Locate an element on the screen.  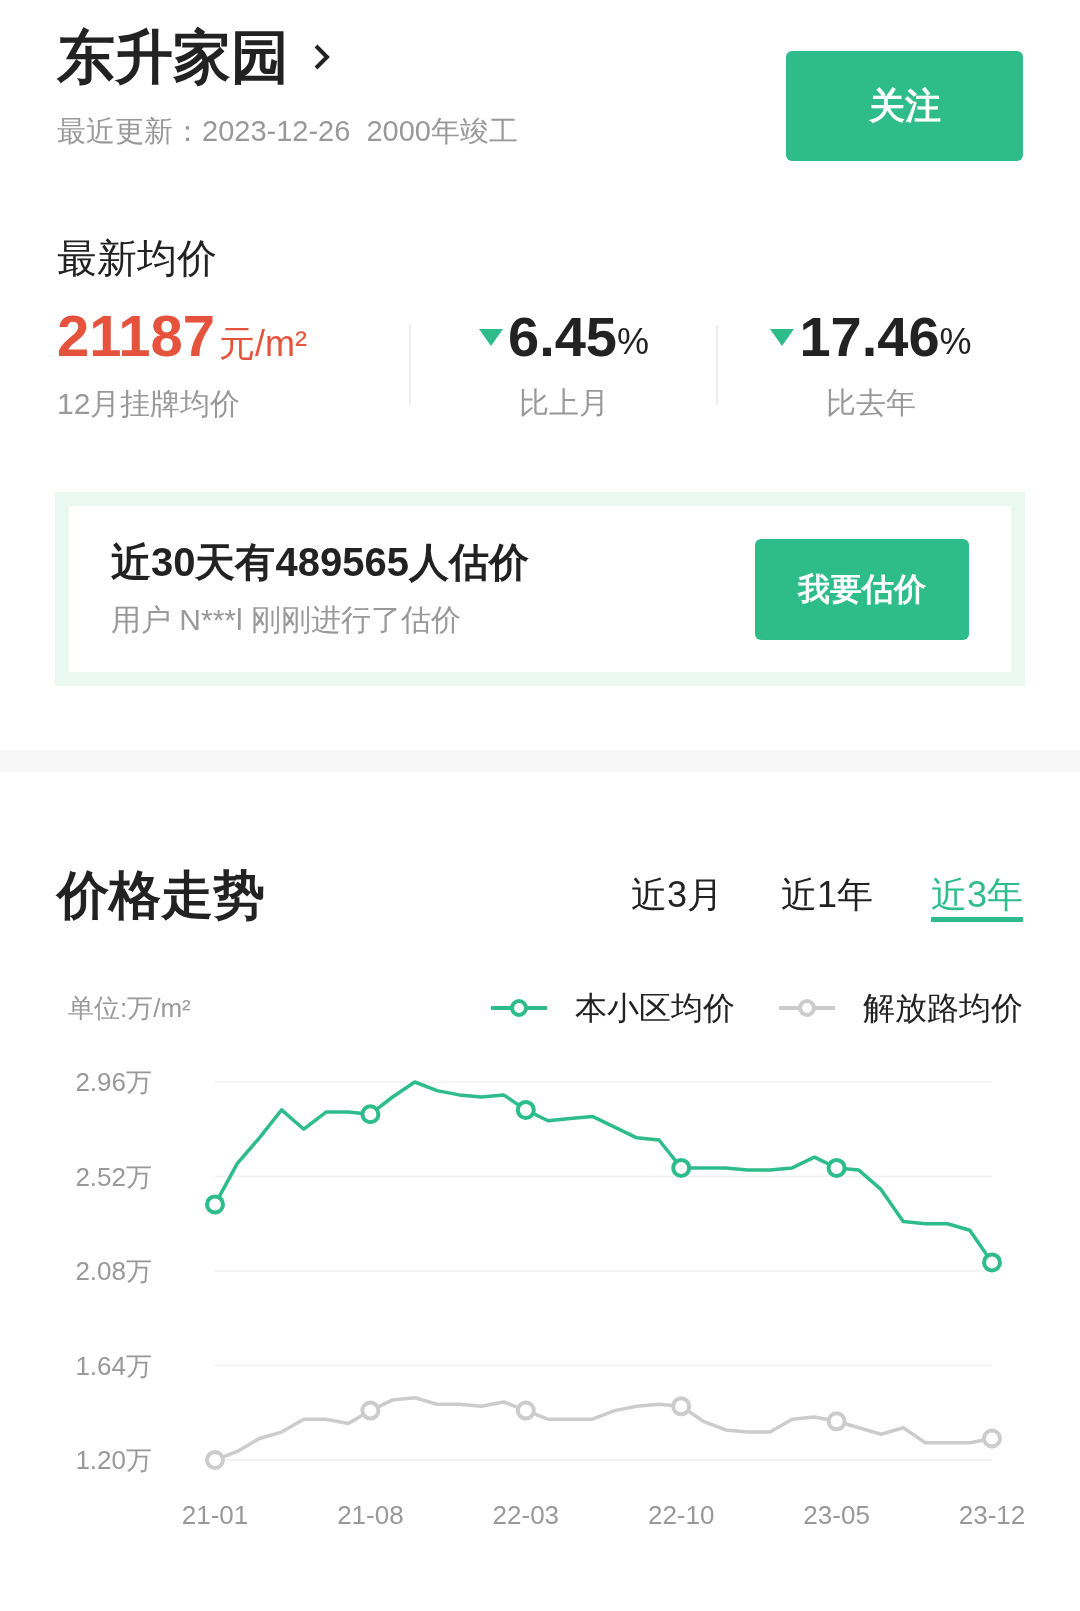
range-tab: 近3年 is located at coordinates (976, 895).